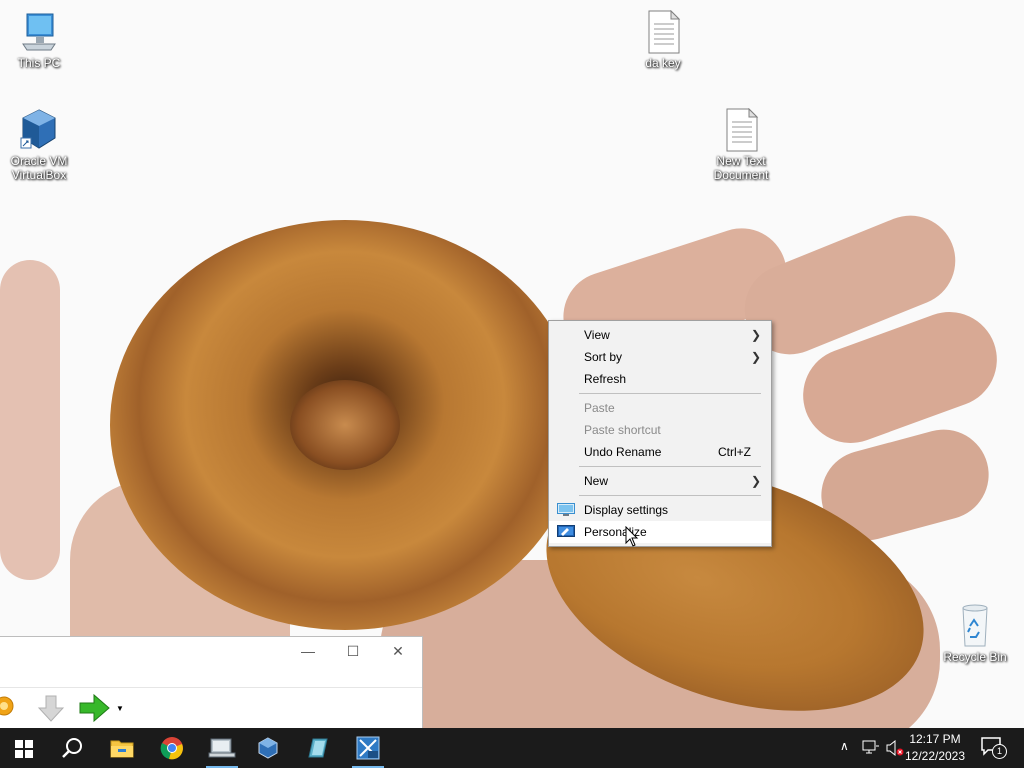  I want to click on arrow-right-icon, so click(95, 708).